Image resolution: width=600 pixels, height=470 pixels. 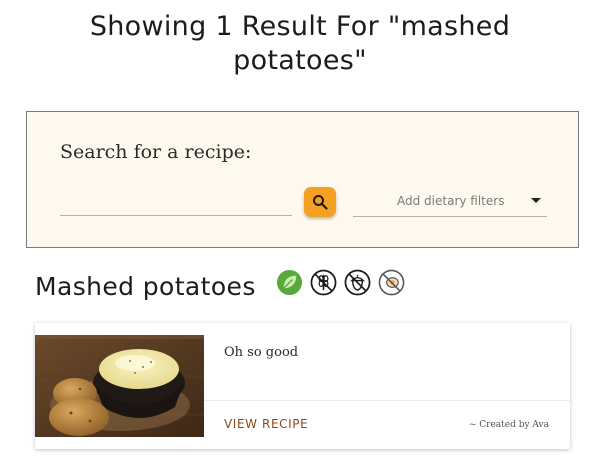 What do you see at coordinates (391, 282) in the screenshot?
I see `no-egg-icon` at bounding box center [391, 282].